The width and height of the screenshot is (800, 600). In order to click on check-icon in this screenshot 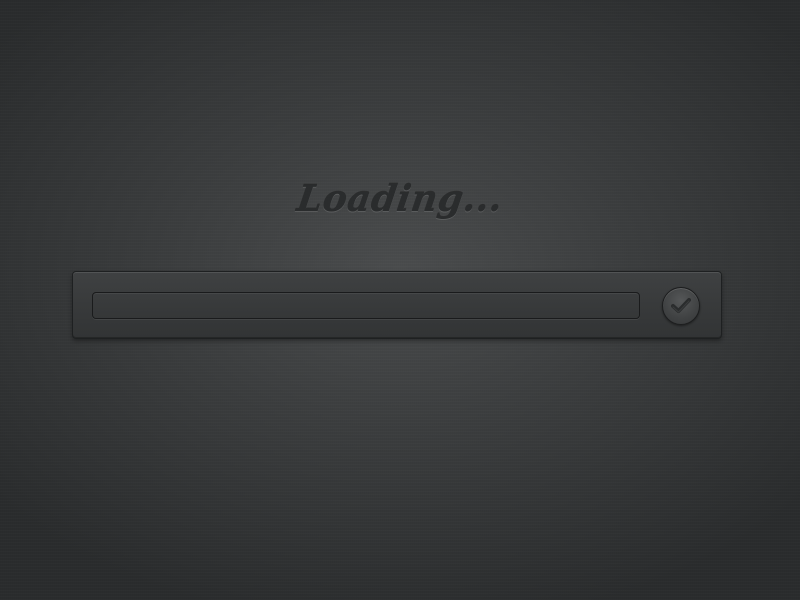, I will do `click(681, 305)`.